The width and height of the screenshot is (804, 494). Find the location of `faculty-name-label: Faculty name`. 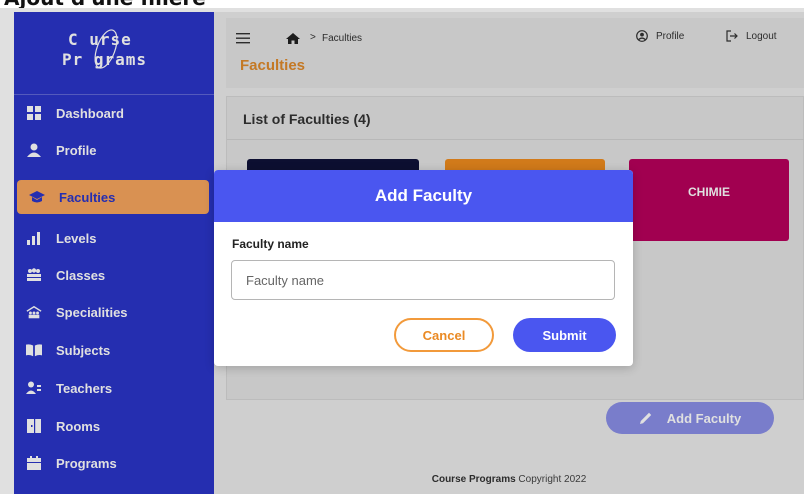

faculty-name-label: Faculty name is located at coordinates (270, 244).